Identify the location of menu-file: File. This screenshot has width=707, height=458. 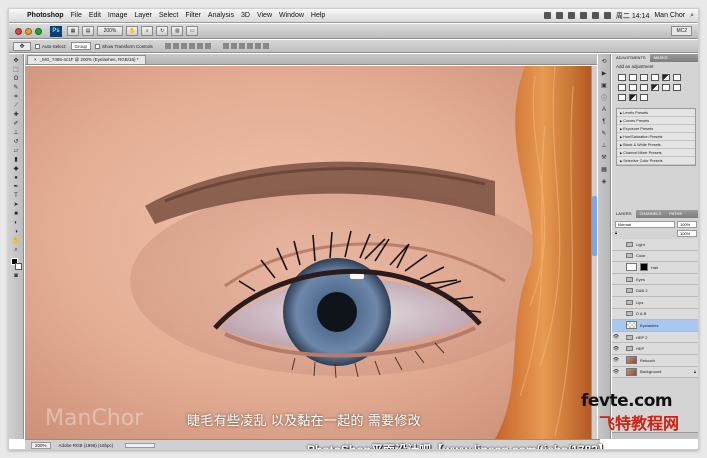
(76, 15).